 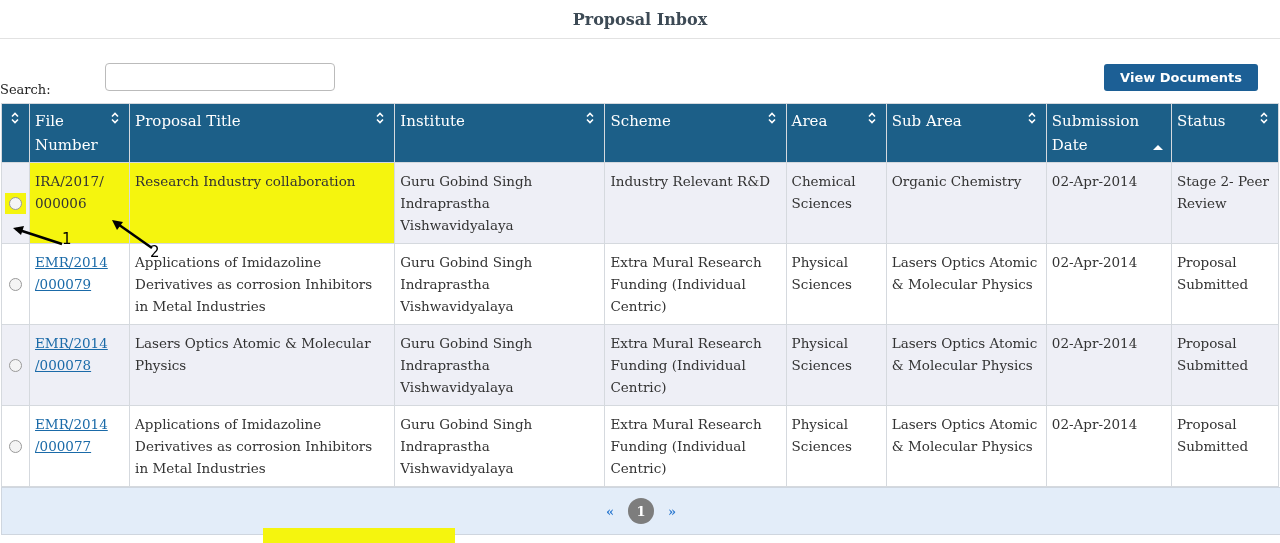 What do you see at coordinates (1225, 133) in the screenshot?
I see `column-header: Status` at bounding box center [1225, 133].